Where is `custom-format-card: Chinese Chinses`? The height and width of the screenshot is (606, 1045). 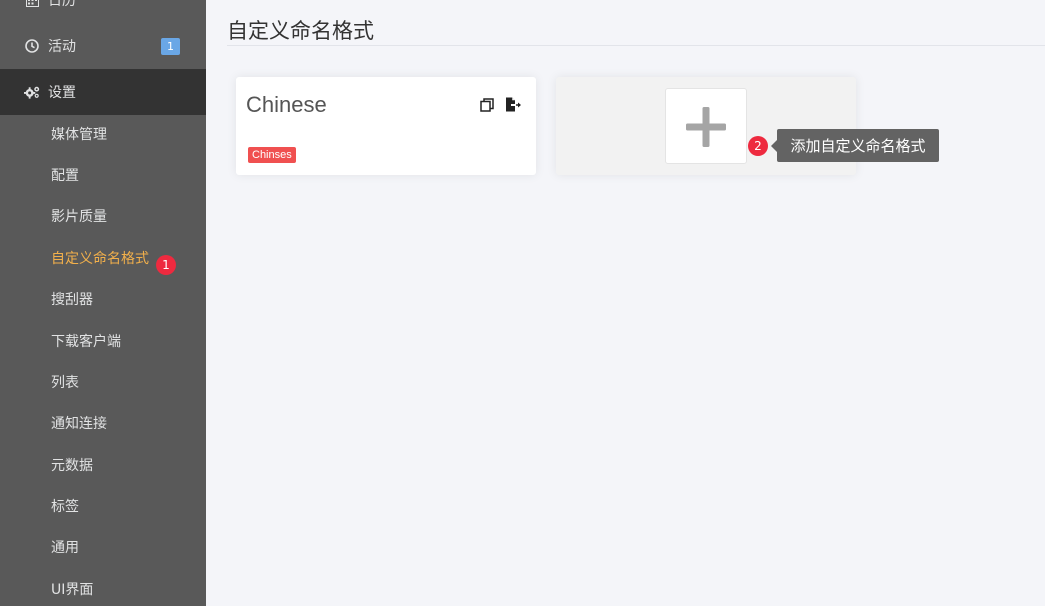
custom-format-card: Chinese Chinses is located at coordinates (386, 126).